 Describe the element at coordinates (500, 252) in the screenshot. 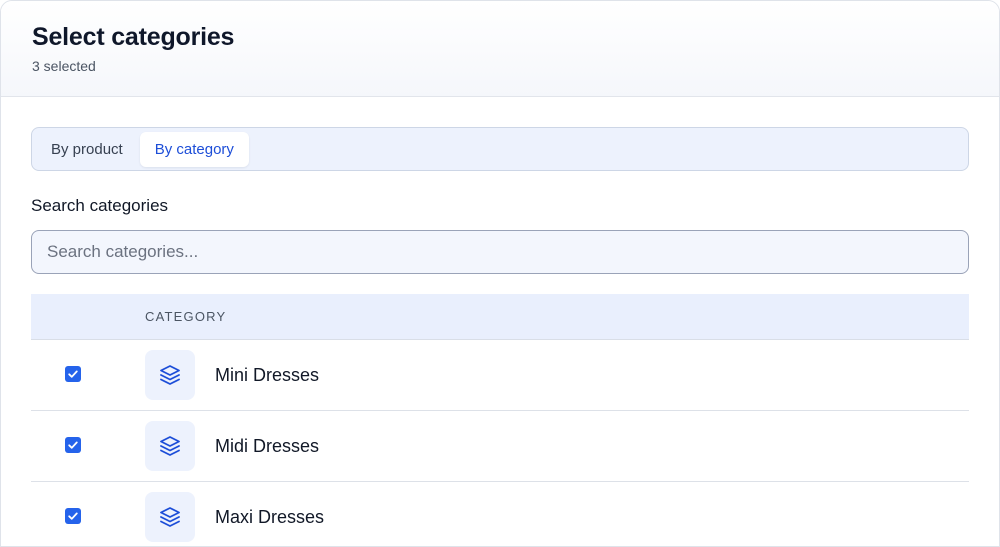

I see `search-input` at that location.